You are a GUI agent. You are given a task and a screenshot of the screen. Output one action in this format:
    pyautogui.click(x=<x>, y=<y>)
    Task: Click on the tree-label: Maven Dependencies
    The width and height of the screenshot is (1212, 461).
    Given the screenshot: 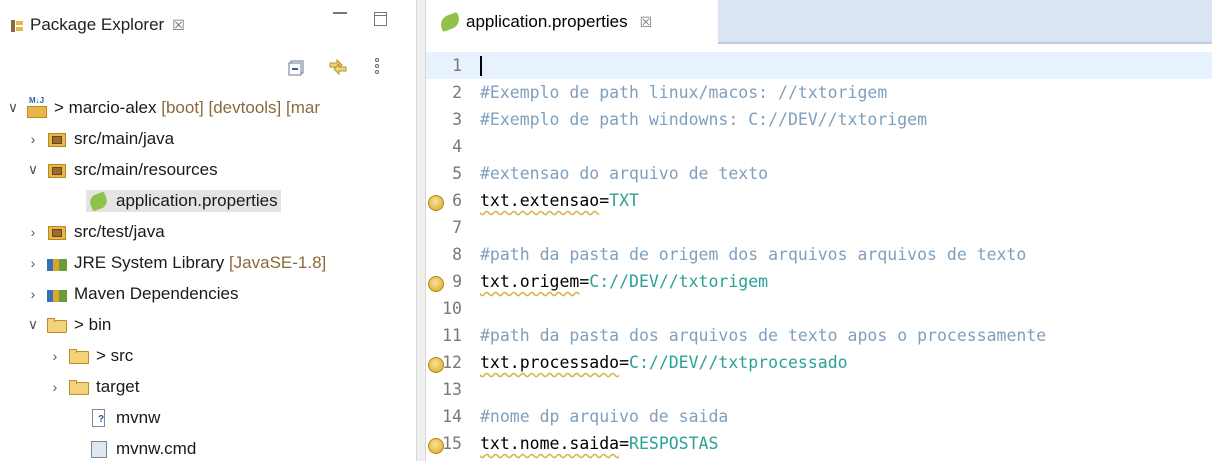 What is the action you would take?
    pyautogui.click(x=156, y=293)
    